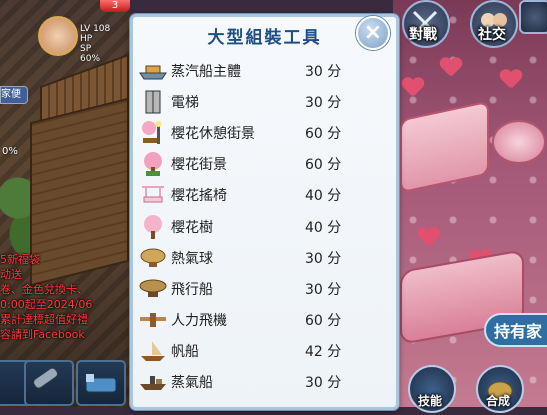  What do you see at coordinates (258, 288) in the screenshot?
I see `list-item: 飛行船 30 分` at bounding box center [258, 288].